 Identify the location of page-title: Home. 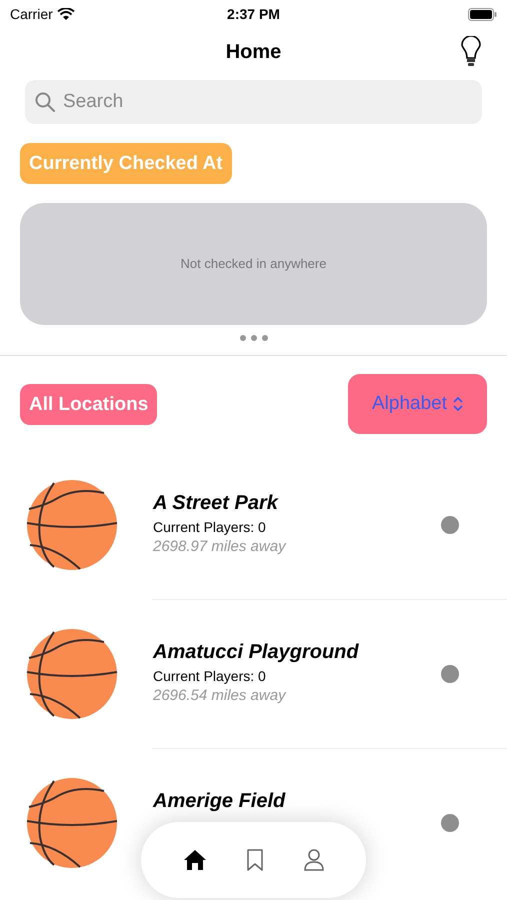
(254, 52).